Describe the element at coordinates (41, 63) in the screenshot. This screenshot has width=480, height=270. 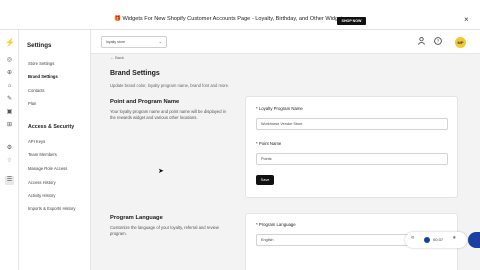
I see `sidebar-item-store-settings: Store Settings` at that location.